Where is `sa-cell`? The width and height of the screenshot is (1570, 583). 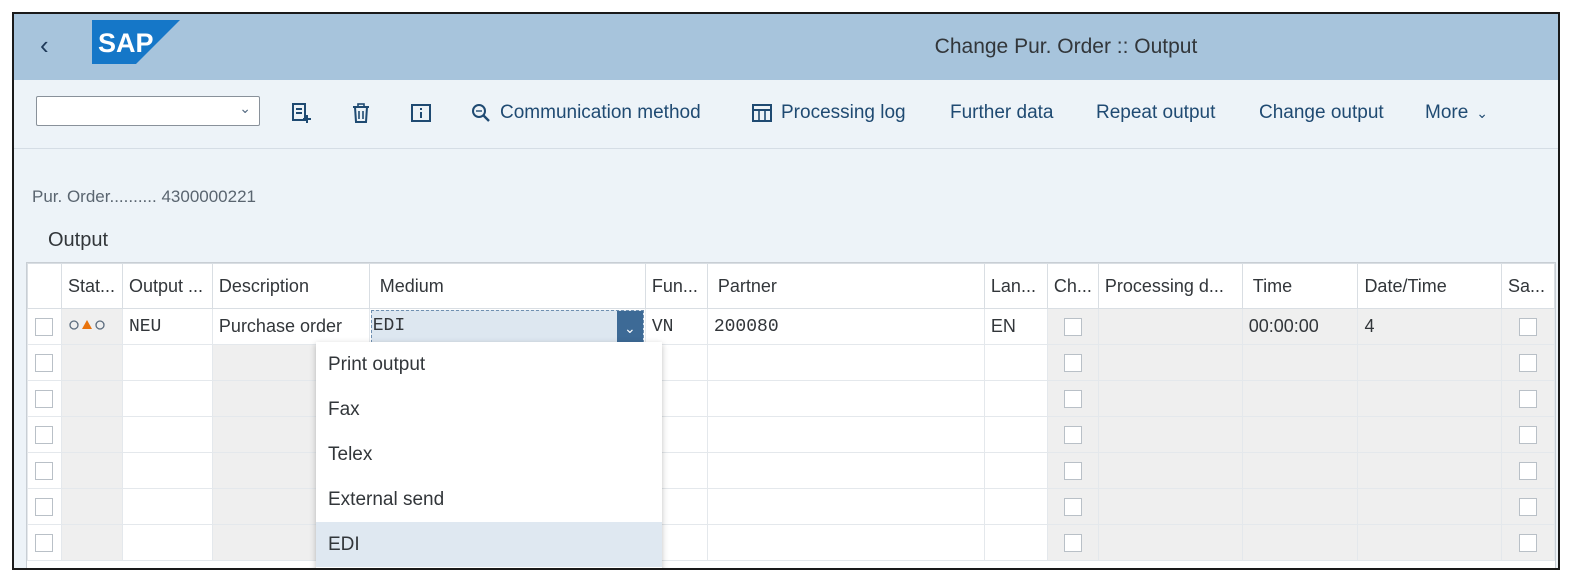
sa-cell is located at coordinates (1527, 326).